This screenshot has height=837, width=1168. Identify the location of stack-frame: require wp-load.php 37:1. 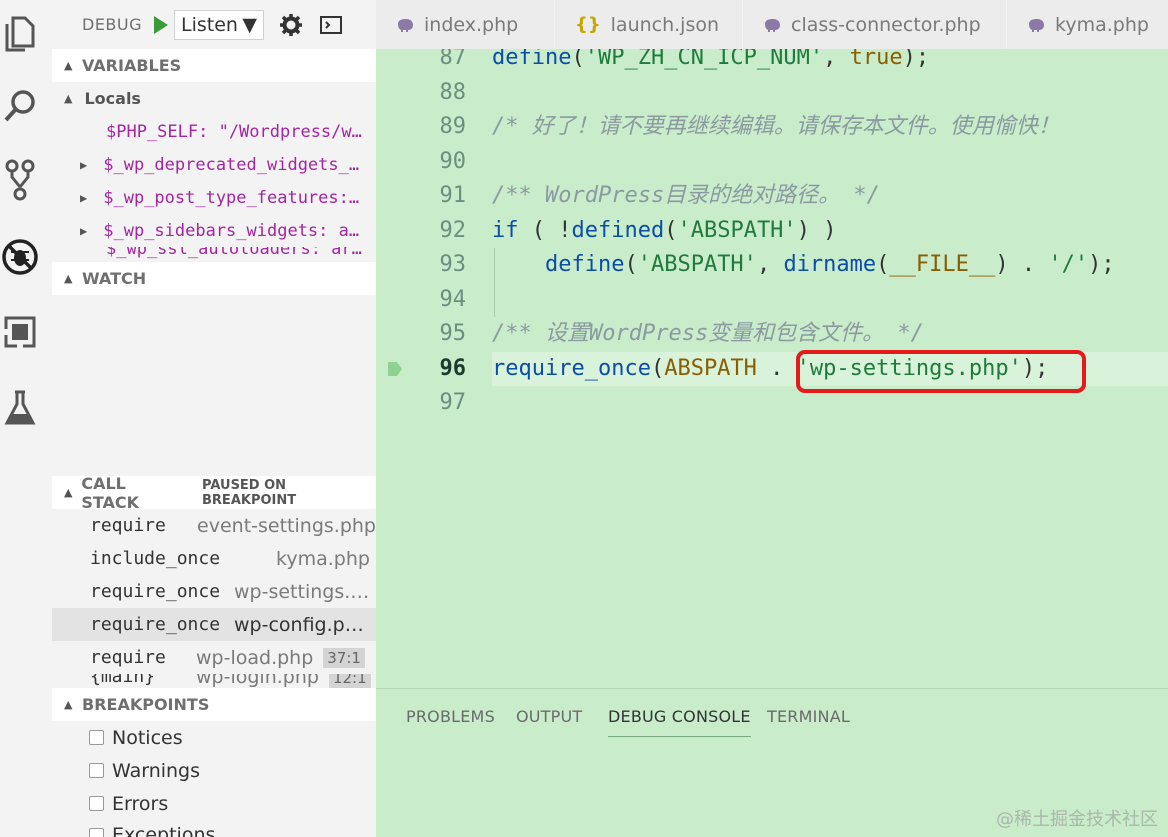
(214, 657).